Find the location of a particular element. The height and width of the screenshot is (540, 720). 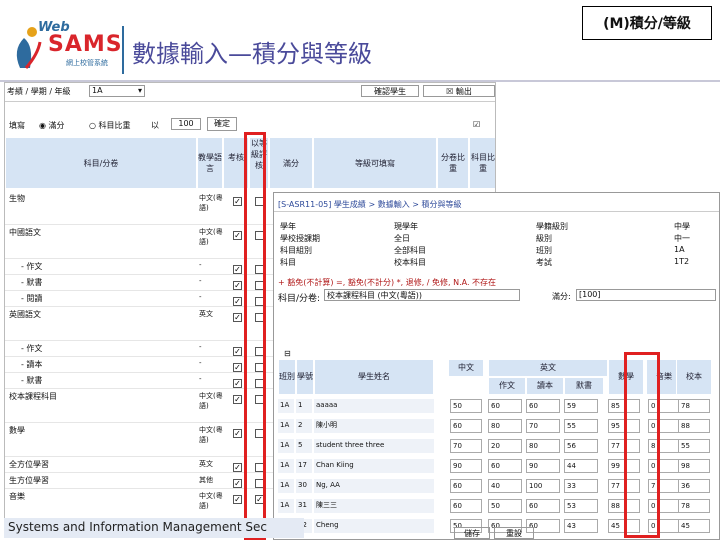

cell-e3: 43 is located at coordinates (581, 526).